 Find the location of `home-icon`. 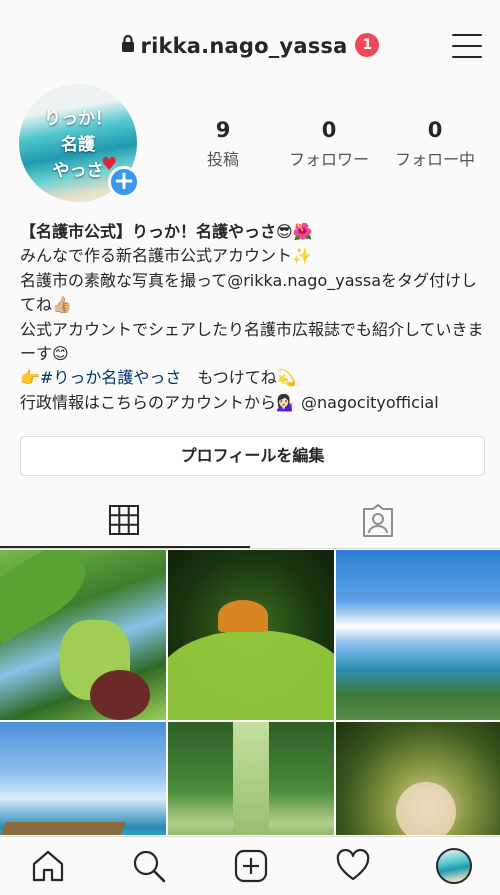

home-icon is located at coordinates (48, 866).